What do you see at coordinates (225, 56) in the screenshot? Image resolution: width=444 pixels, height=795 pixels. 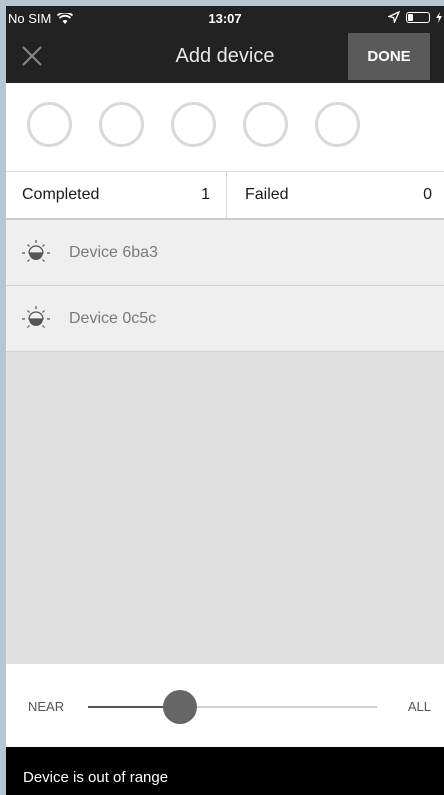 I see `app-header: Add device DONE` at bounding box center [225, 56].